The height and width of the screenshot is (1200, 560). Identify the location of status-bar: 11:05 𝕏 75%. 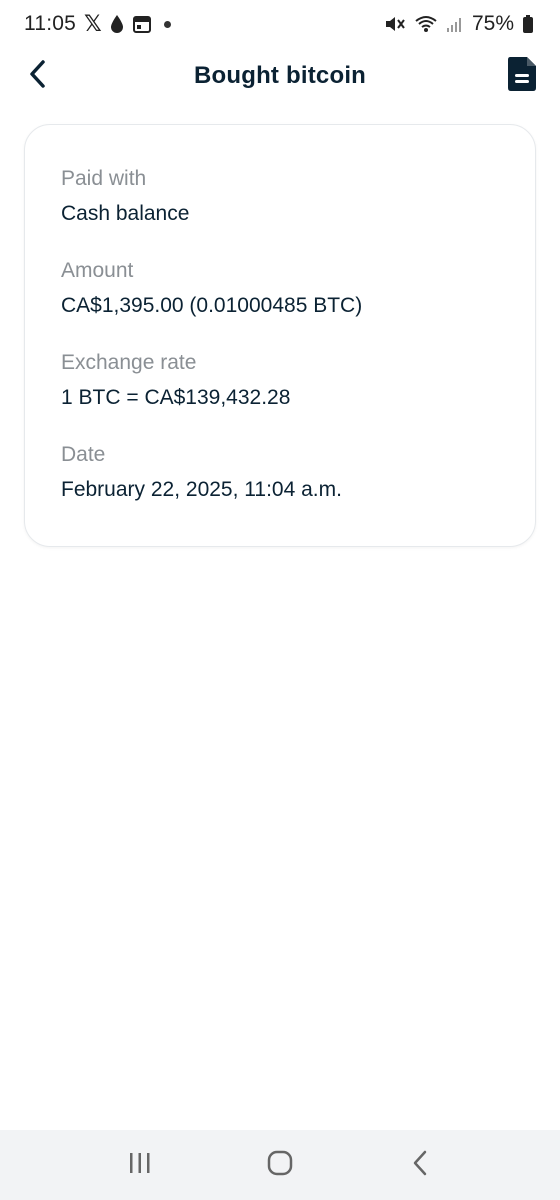
(280, 24).